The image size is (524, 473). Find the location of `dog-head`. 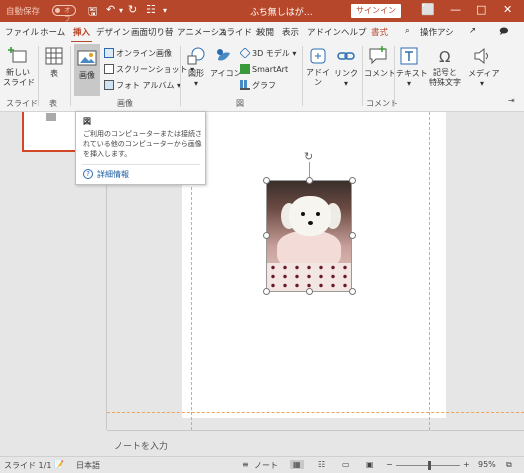

dog-head is located at coordinates (310, 216).